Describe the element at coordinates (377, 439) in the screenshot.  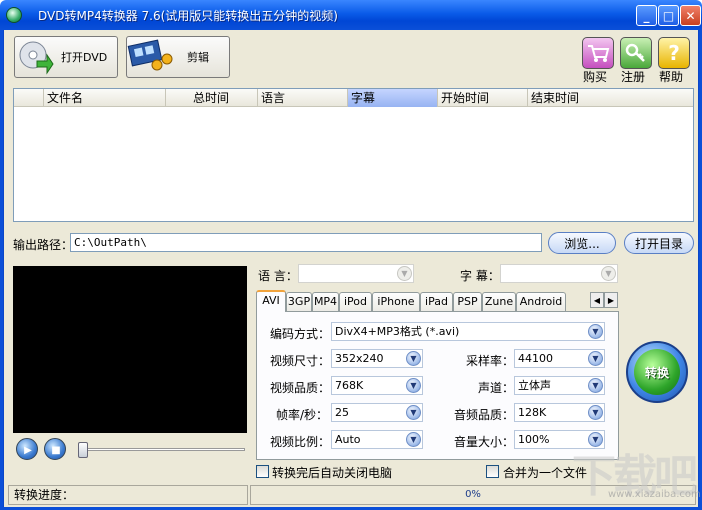
I see `aspect-ratio-select: Auto ▼` at that location.